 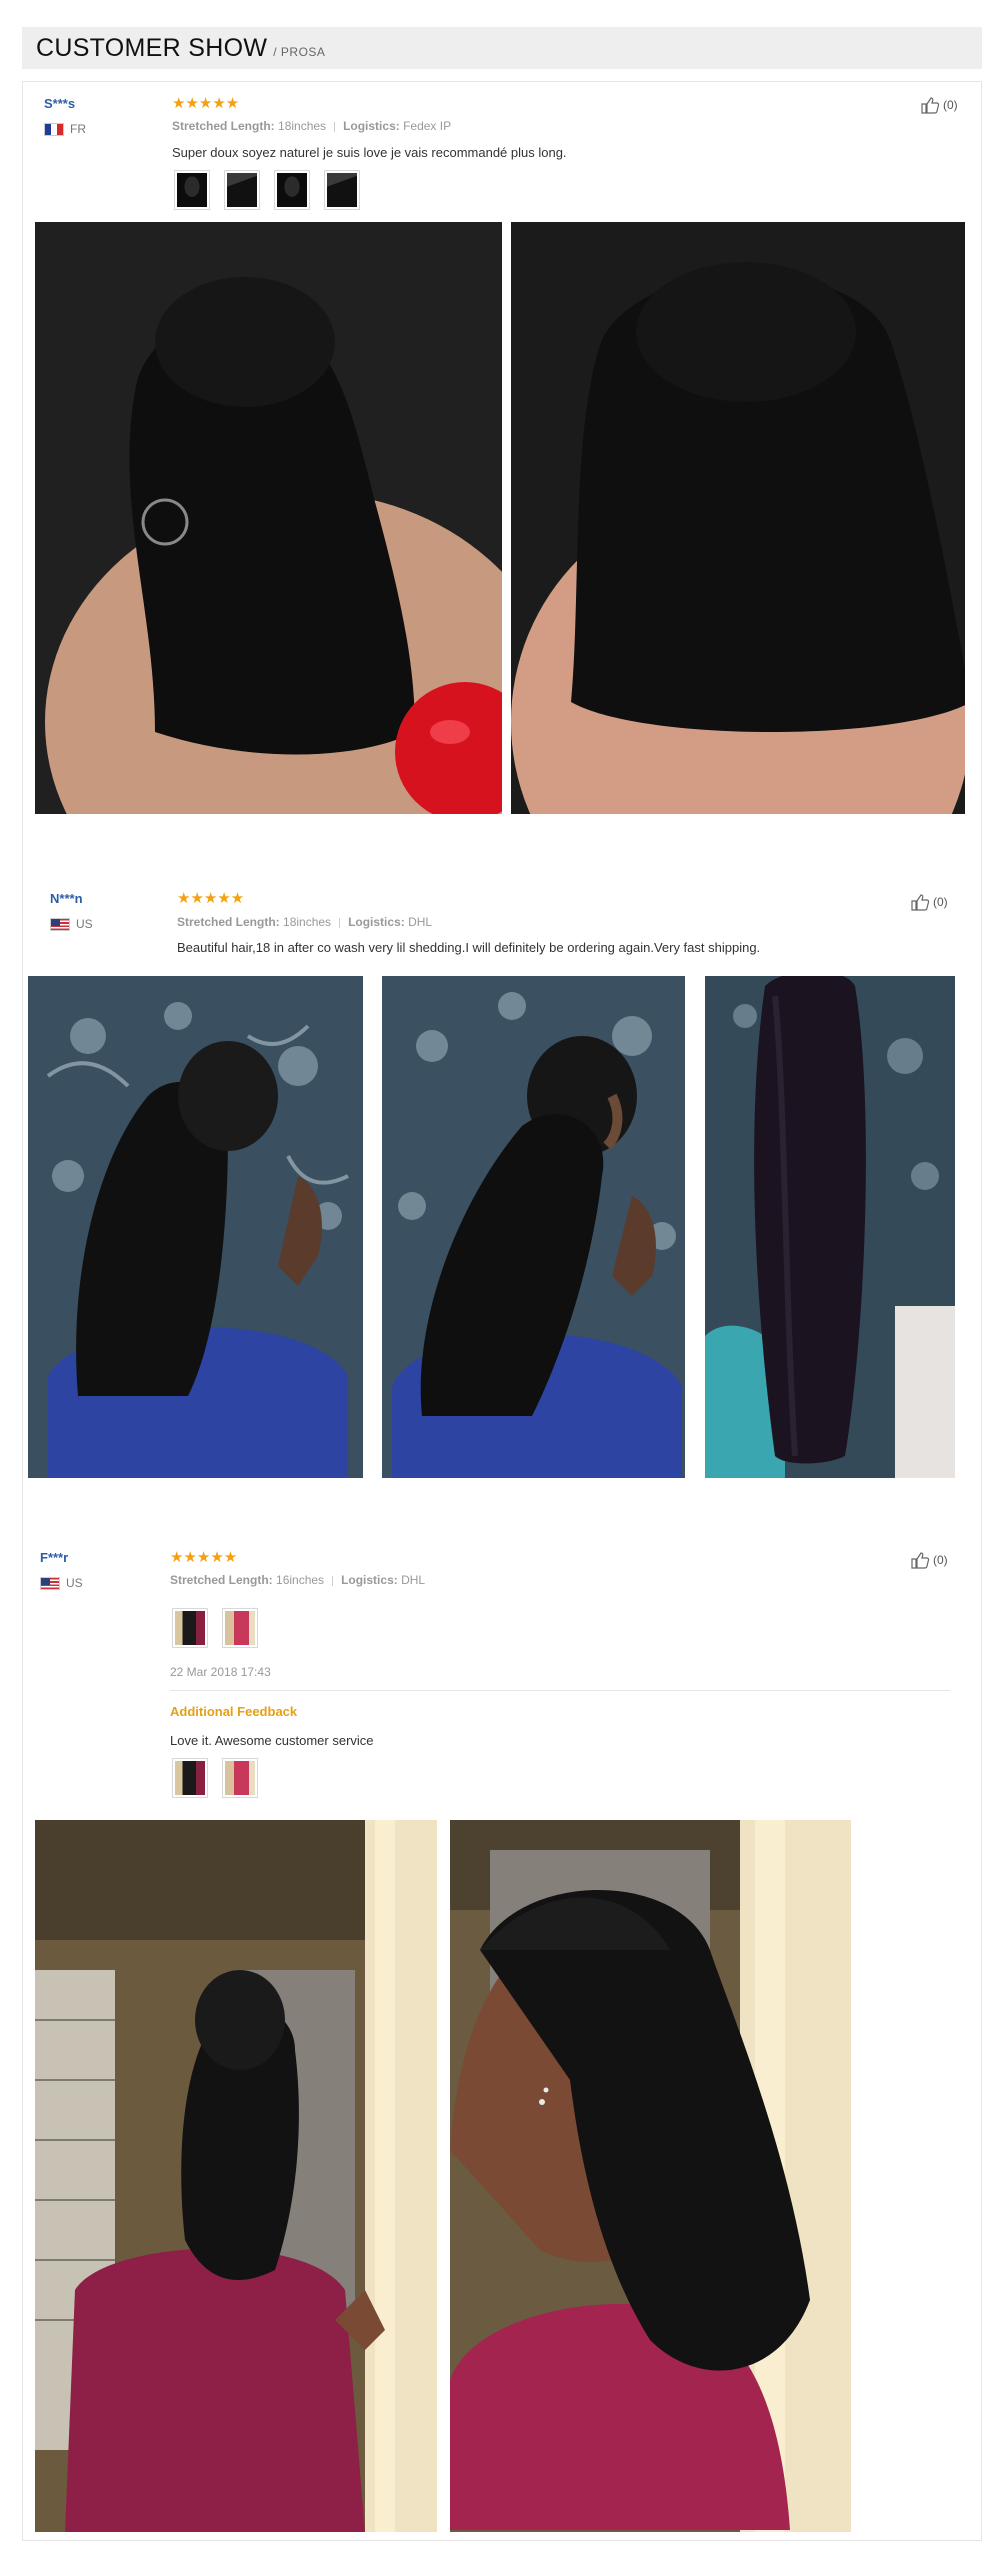 I want to click on review-2-country: US, so click(x=71, y=924).